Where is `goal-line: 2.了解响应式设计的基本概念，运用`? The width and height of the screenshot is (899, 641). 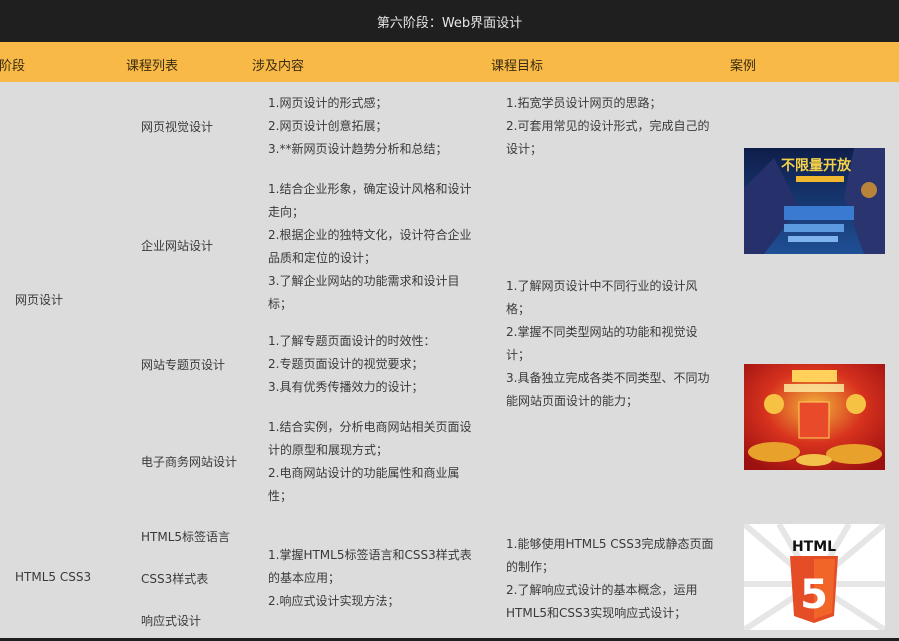 goal-line: 2.了解响应式设计的基本概念，运用 is located at coordinates (602, 590).